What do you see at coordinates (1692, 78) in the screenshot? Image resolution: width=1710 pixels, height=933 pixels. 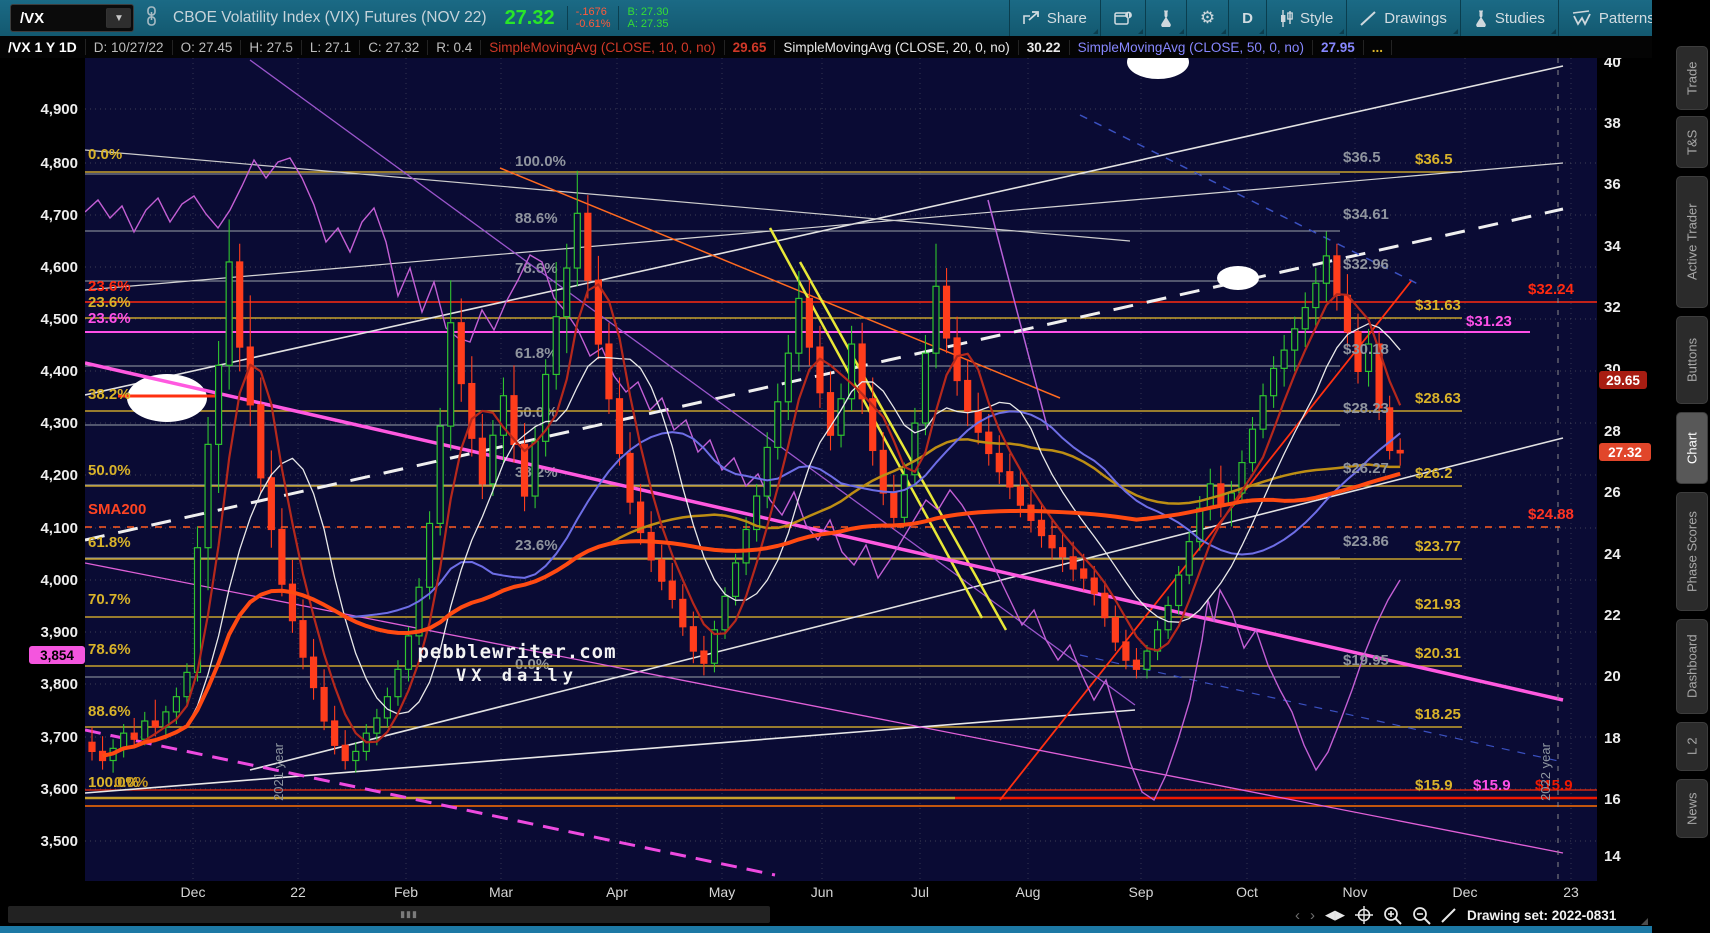 I see `tab-trade: Trade` at bounding box center [1692, 78].